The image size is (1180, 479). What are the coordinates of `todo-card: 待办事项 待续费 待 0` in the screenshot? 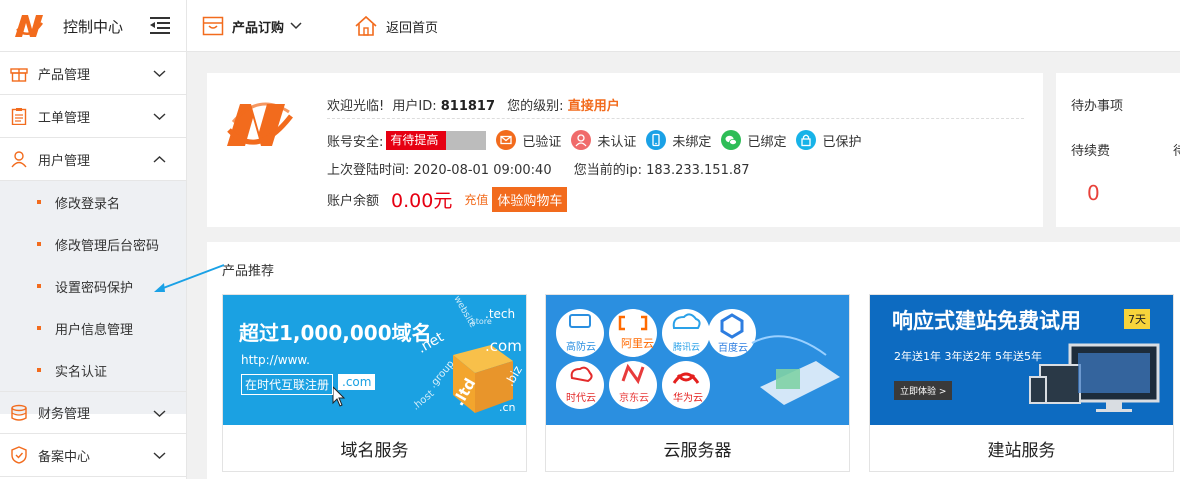 It's located at (1118, 150).